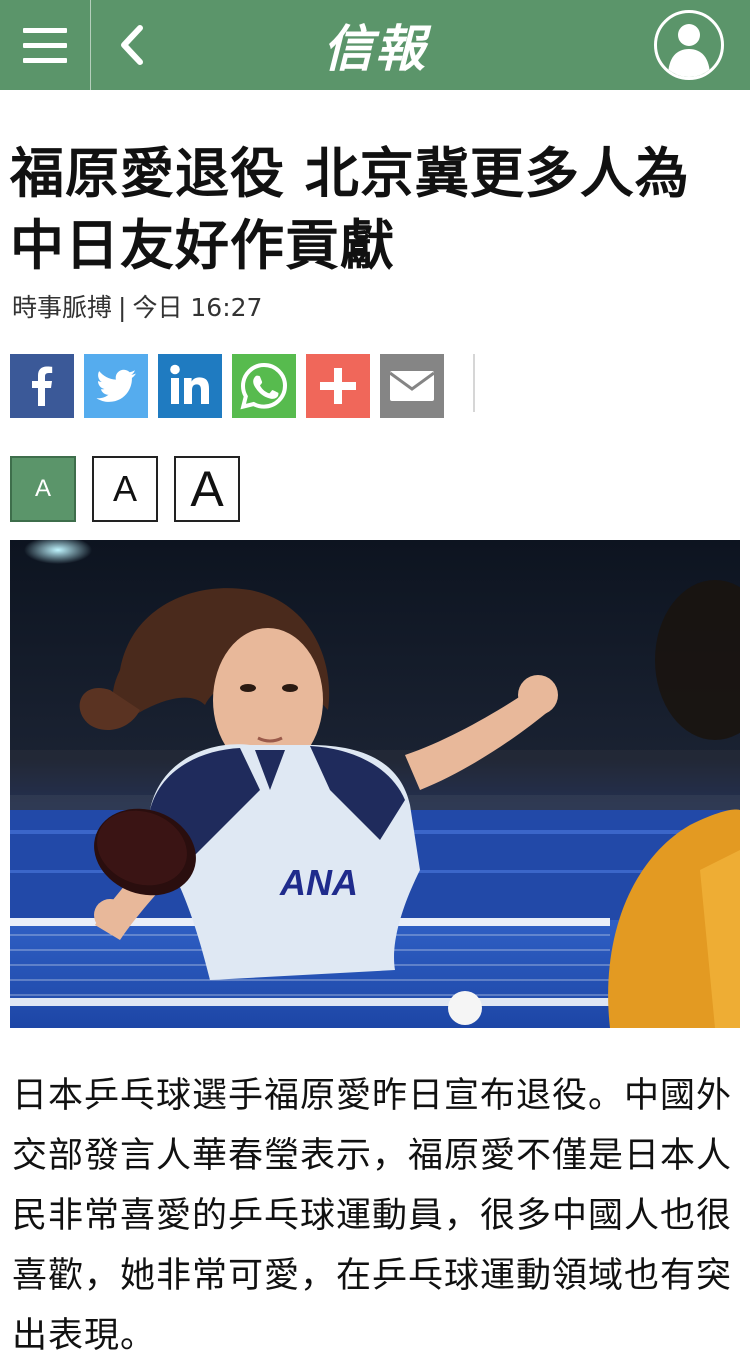  I want to click on article-meta: 時事脈搏 | 今日 16:27, so click(137, 308).